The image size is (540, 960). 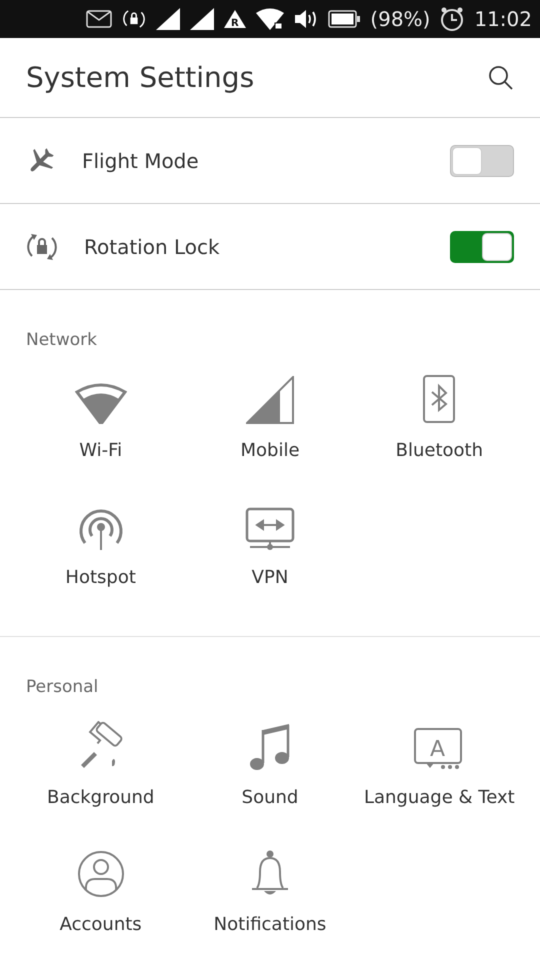 I want to click on settings-item: Sound, so click(x=270, y=780).